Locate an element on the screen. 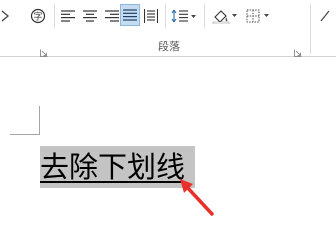  clear-format-button: 字 is located at coordinates (38, 16).